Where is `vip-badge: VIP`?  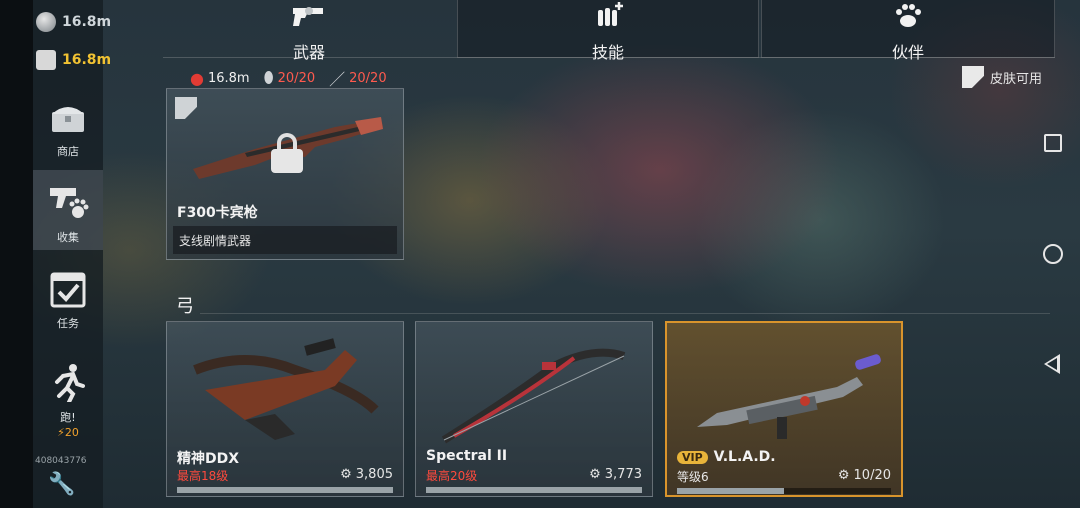
vip-badge: VIP is located at coordinates (692, 457).